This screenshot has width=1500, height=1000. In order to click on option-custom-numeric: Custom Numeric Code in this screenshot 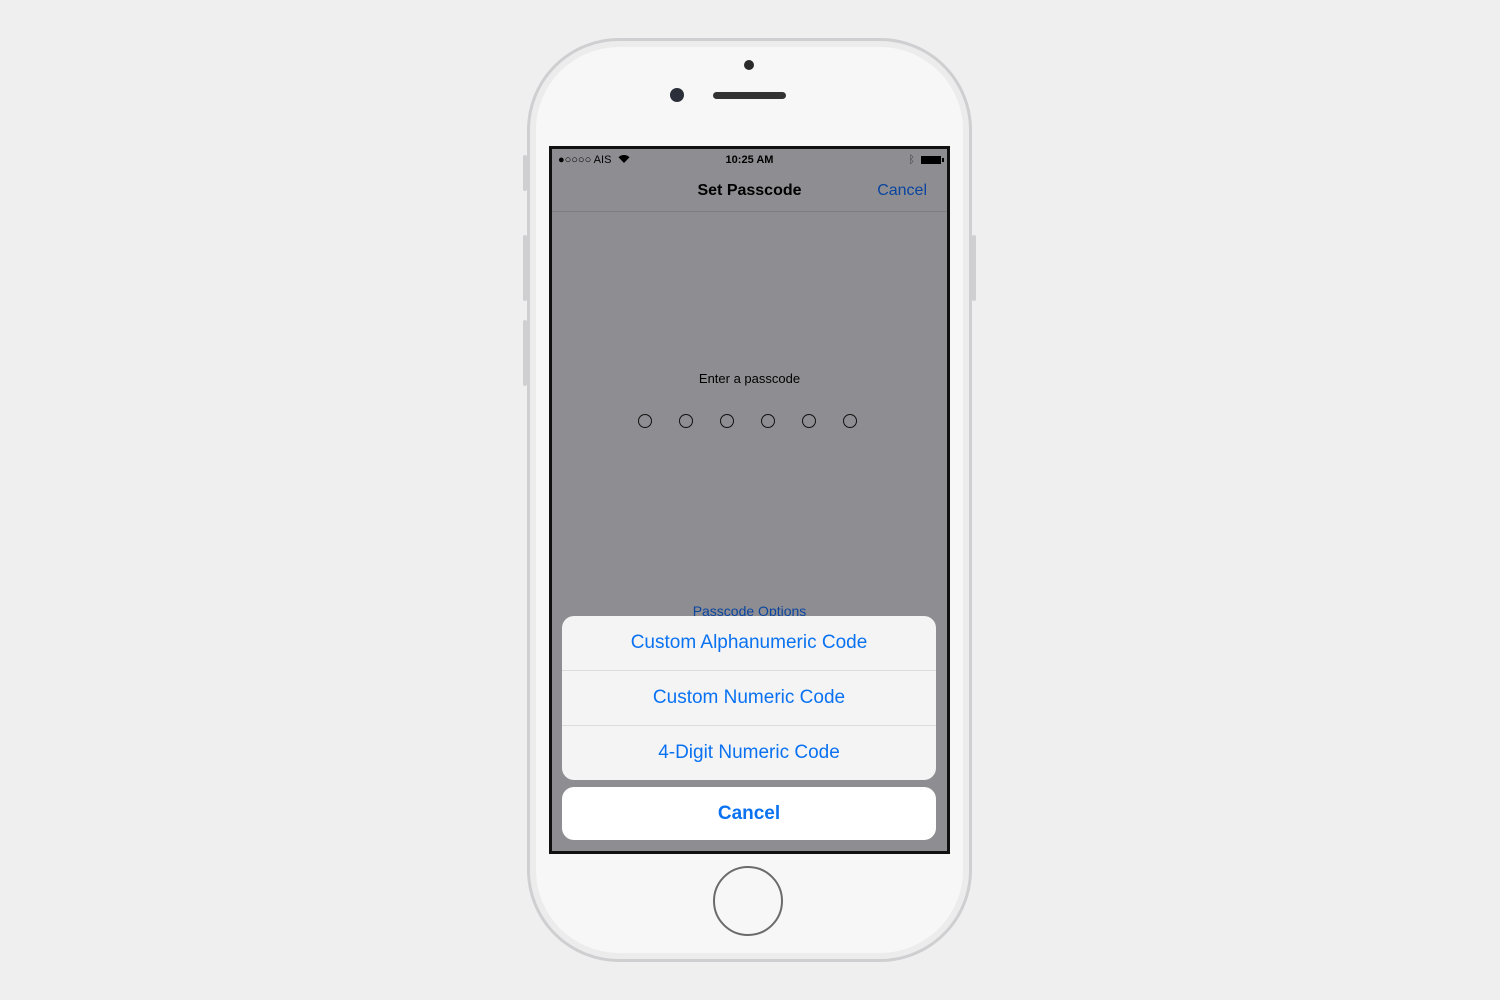, I will do `click(749, 697)`.